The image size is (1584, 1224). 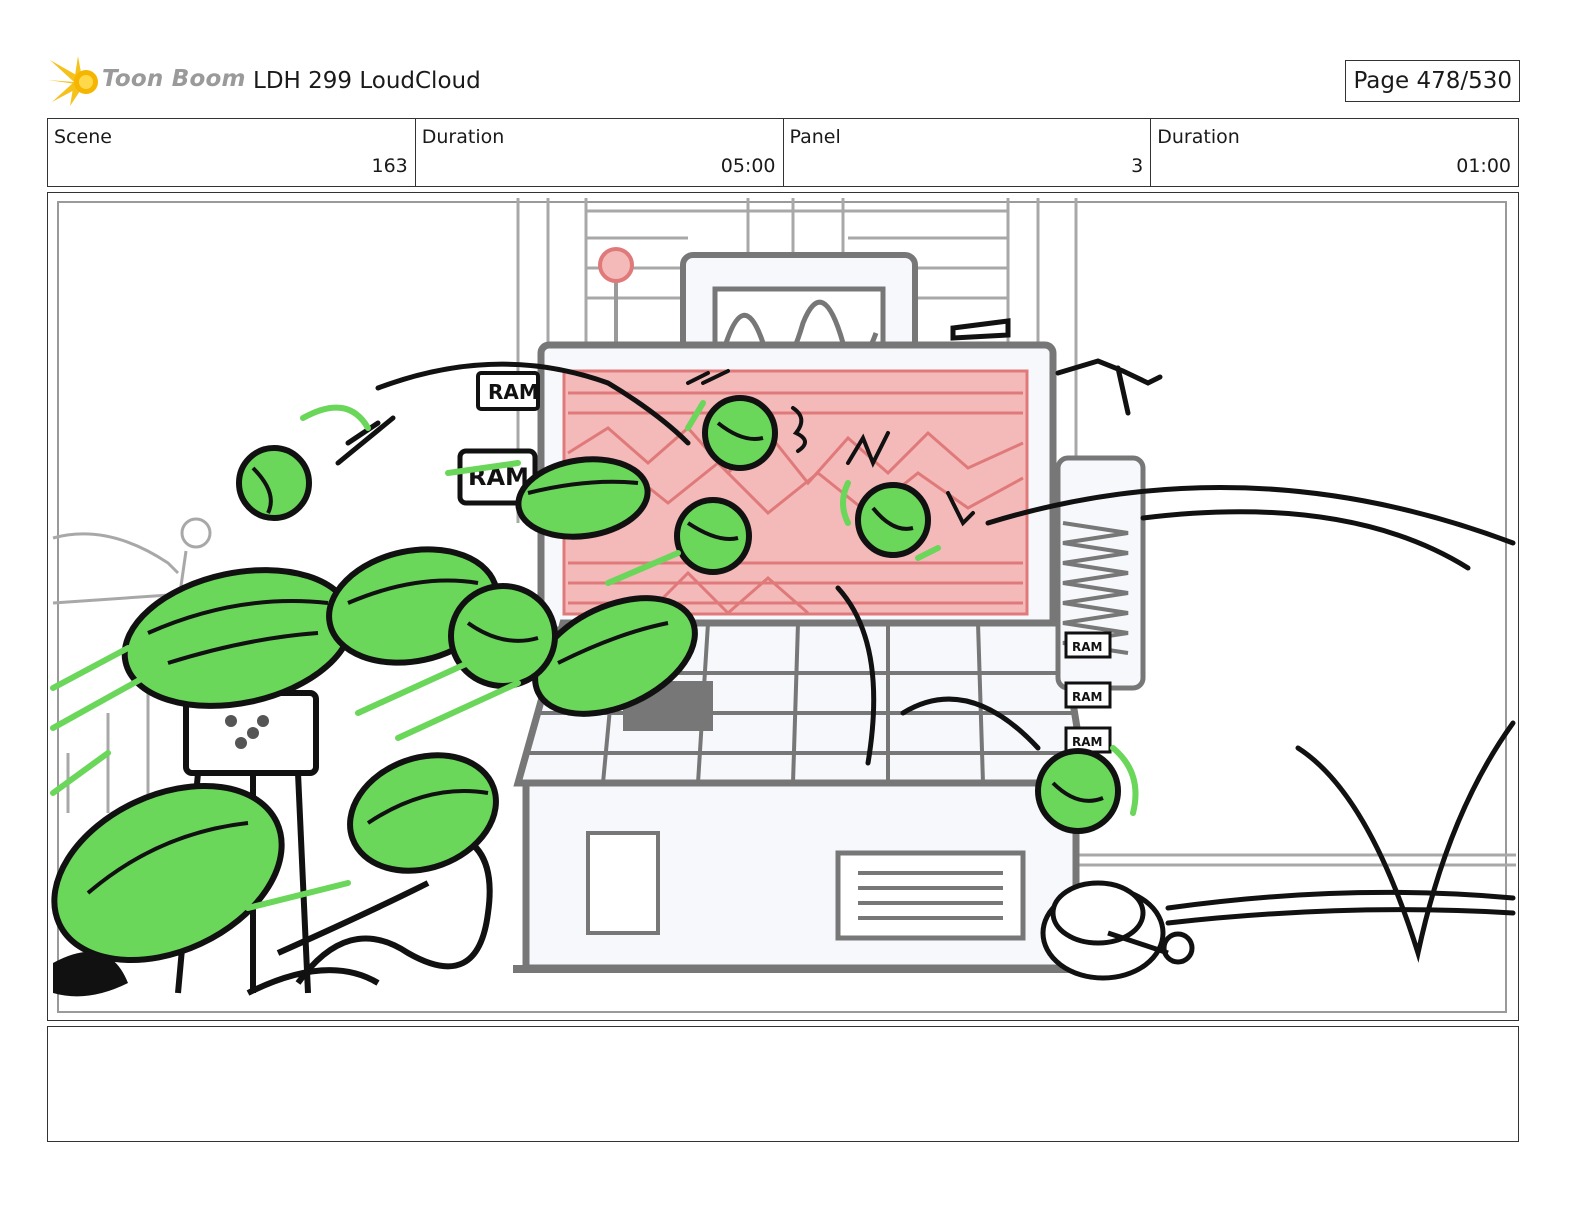 What do you see at coordinates (748, 166) in the screenshot?
I see `scene-duration-value: 05:00` at bounding box center [748, 166].